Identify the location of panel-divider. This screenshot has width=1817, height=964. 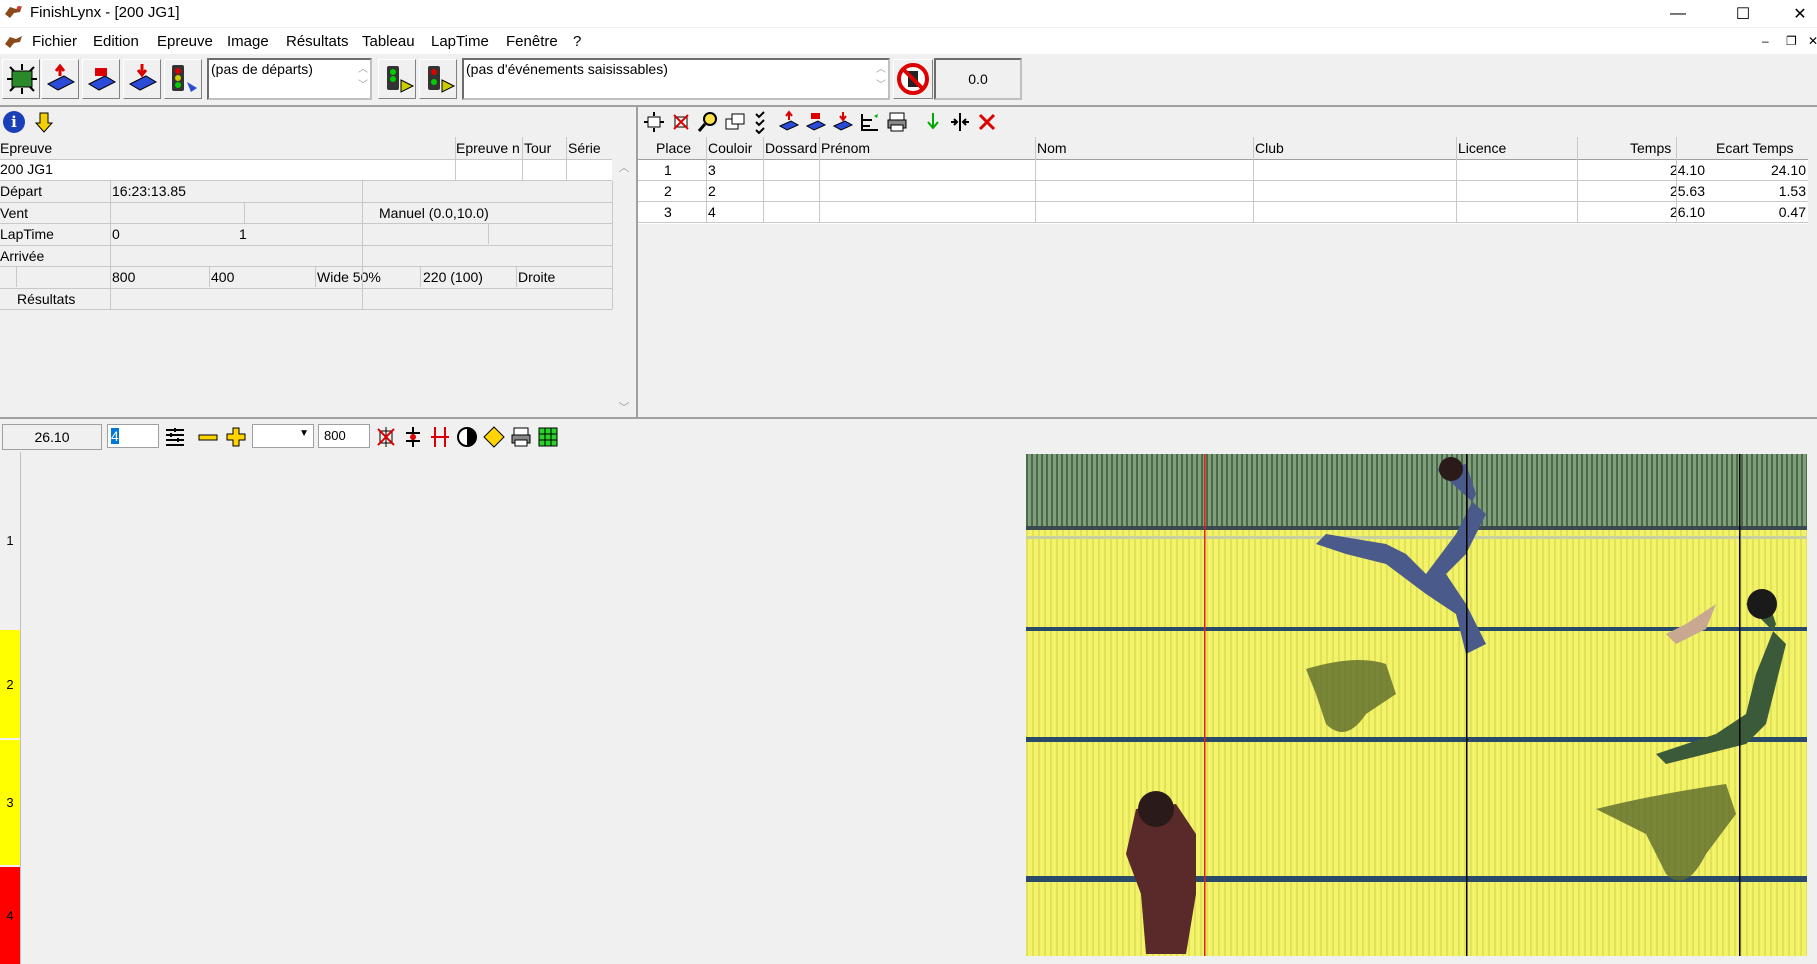
(908, 418).